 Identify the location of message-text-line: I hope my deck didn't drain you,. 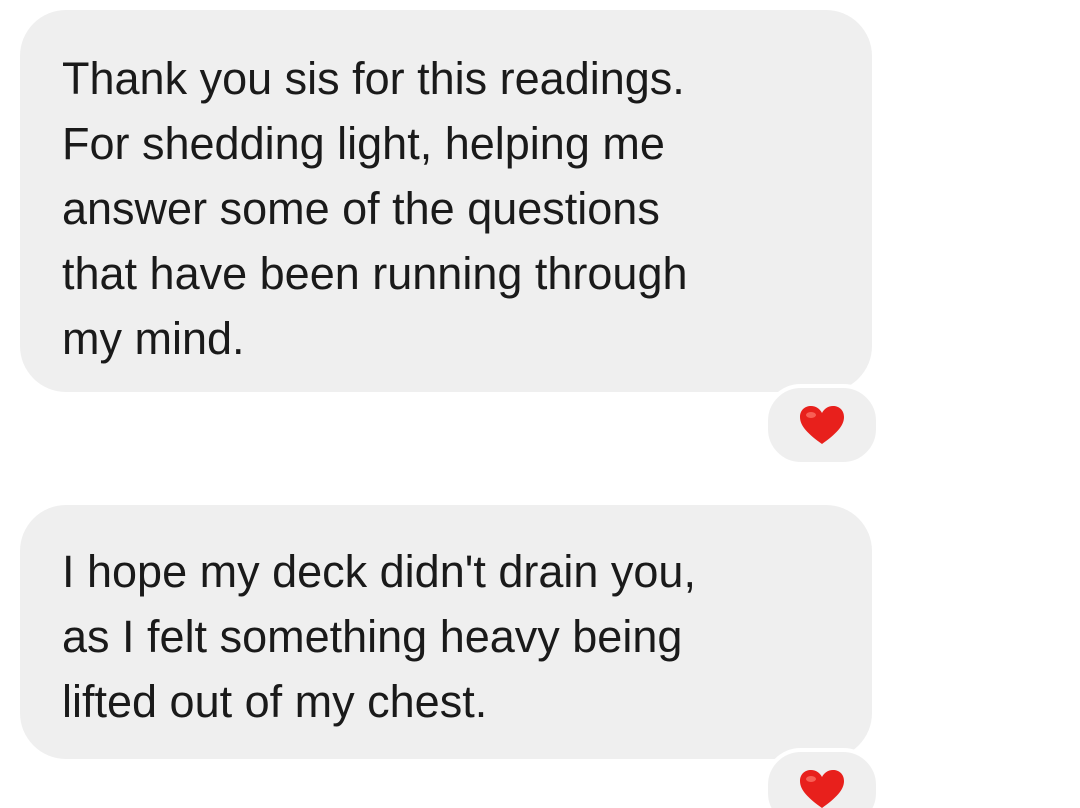
(379, 571).